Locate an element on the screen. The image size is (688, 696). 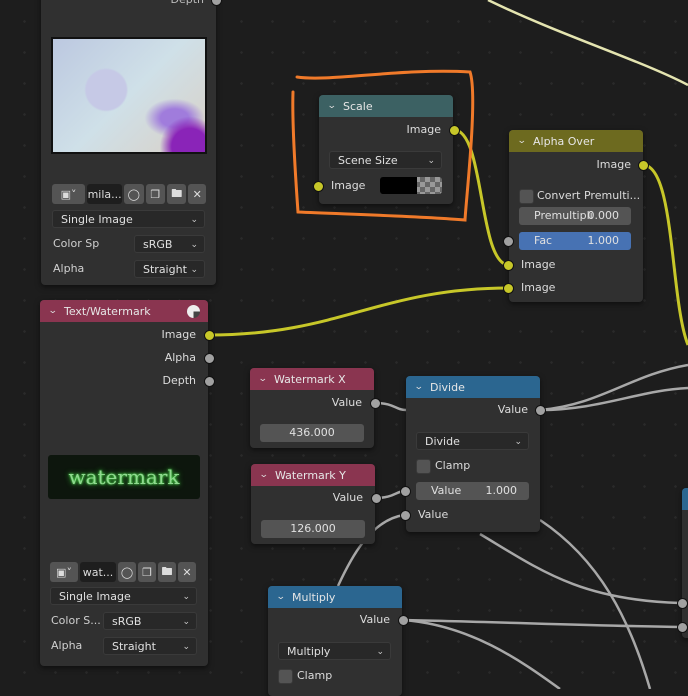
socket-fac-in is located at coordinates (508, 241).